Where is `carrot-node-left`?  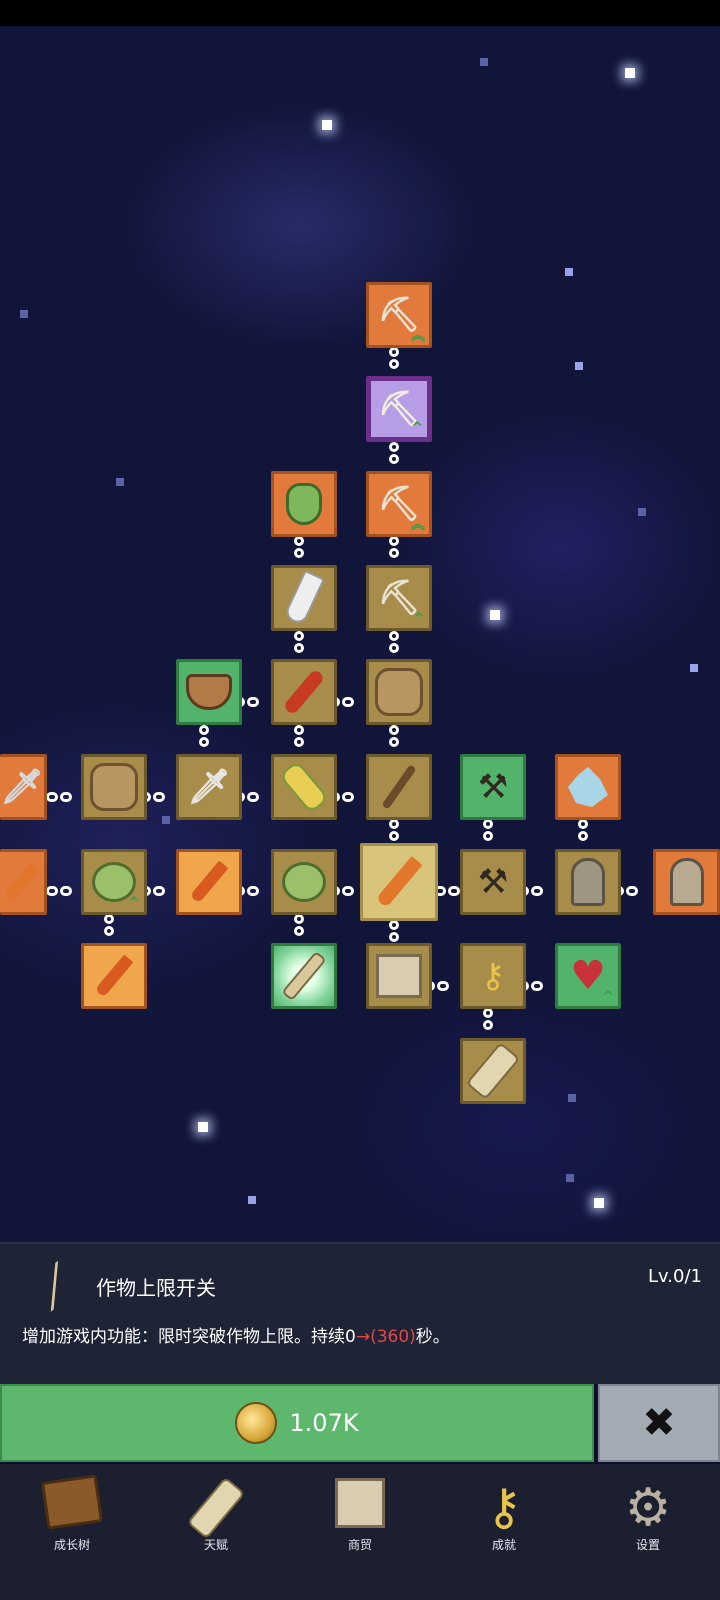 carrot-node-left is located at coordinates (23, 882).